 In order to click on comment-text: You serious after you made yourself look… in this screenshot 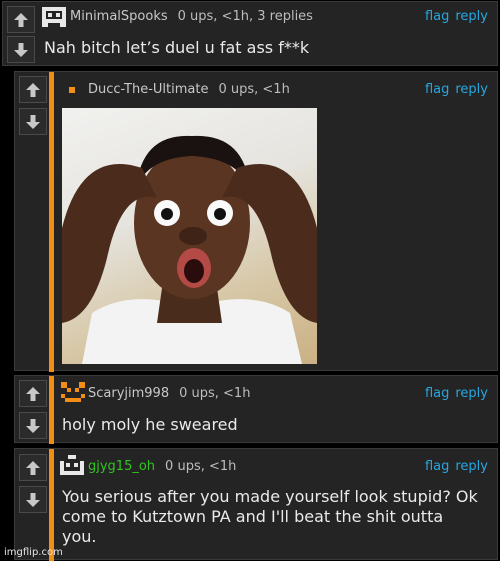, I will do `click(270, 516)`.